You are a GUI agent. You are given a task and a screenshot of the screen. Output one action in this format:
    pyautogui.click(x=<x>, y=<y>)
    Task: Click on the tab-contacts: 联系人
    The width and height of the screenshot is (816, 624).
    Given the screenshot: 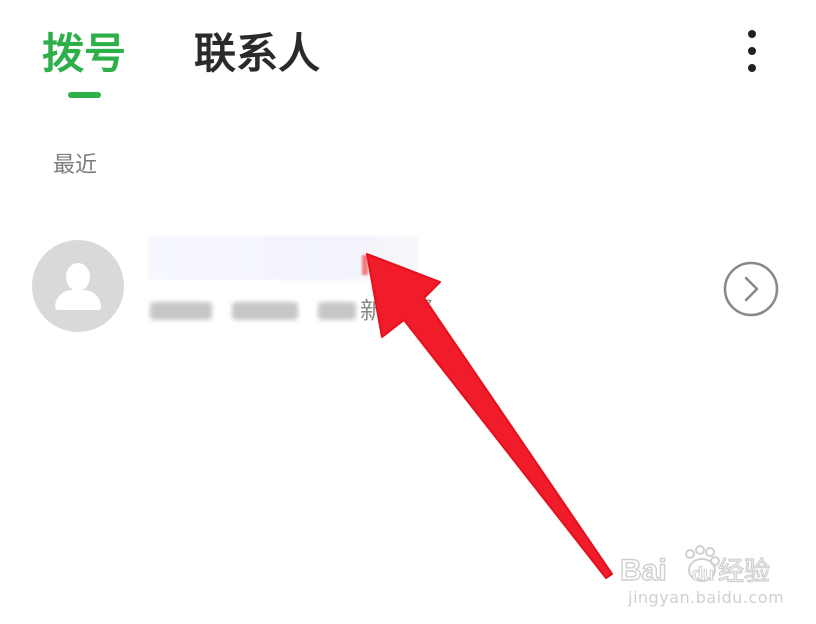 What is the action you would take?
    pyautogui.click(x=257, y=54)
    